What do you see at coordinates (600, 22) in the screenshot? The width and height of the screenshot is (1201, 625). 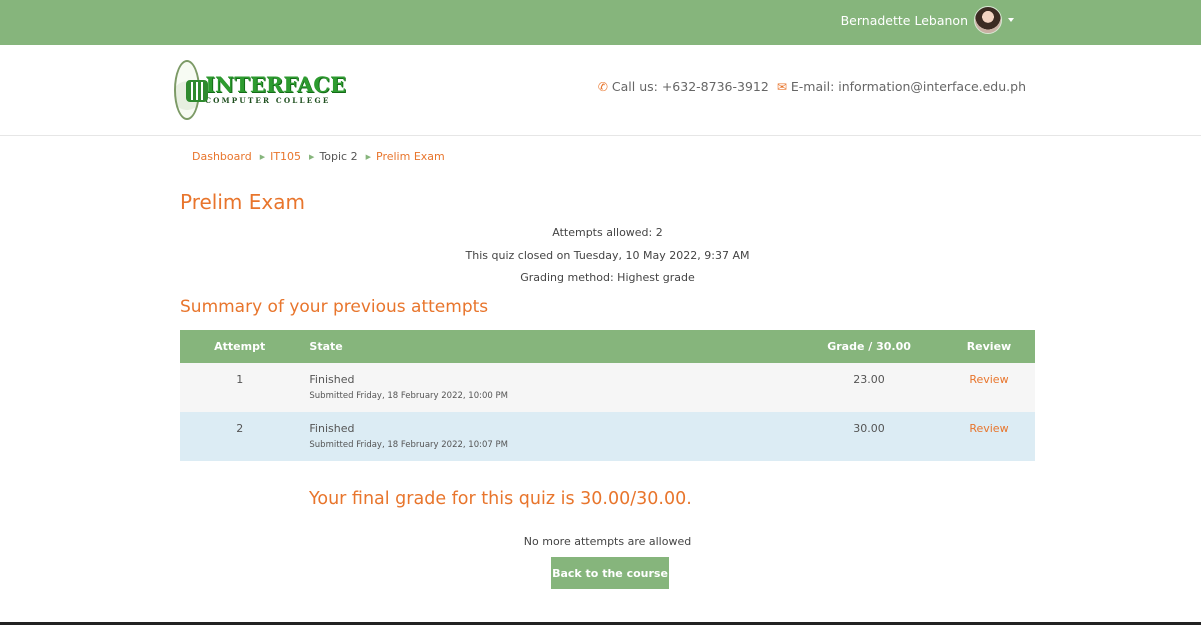 I see `top-navbar: Bernadette Lebanon` at bounding box center [600, 22].